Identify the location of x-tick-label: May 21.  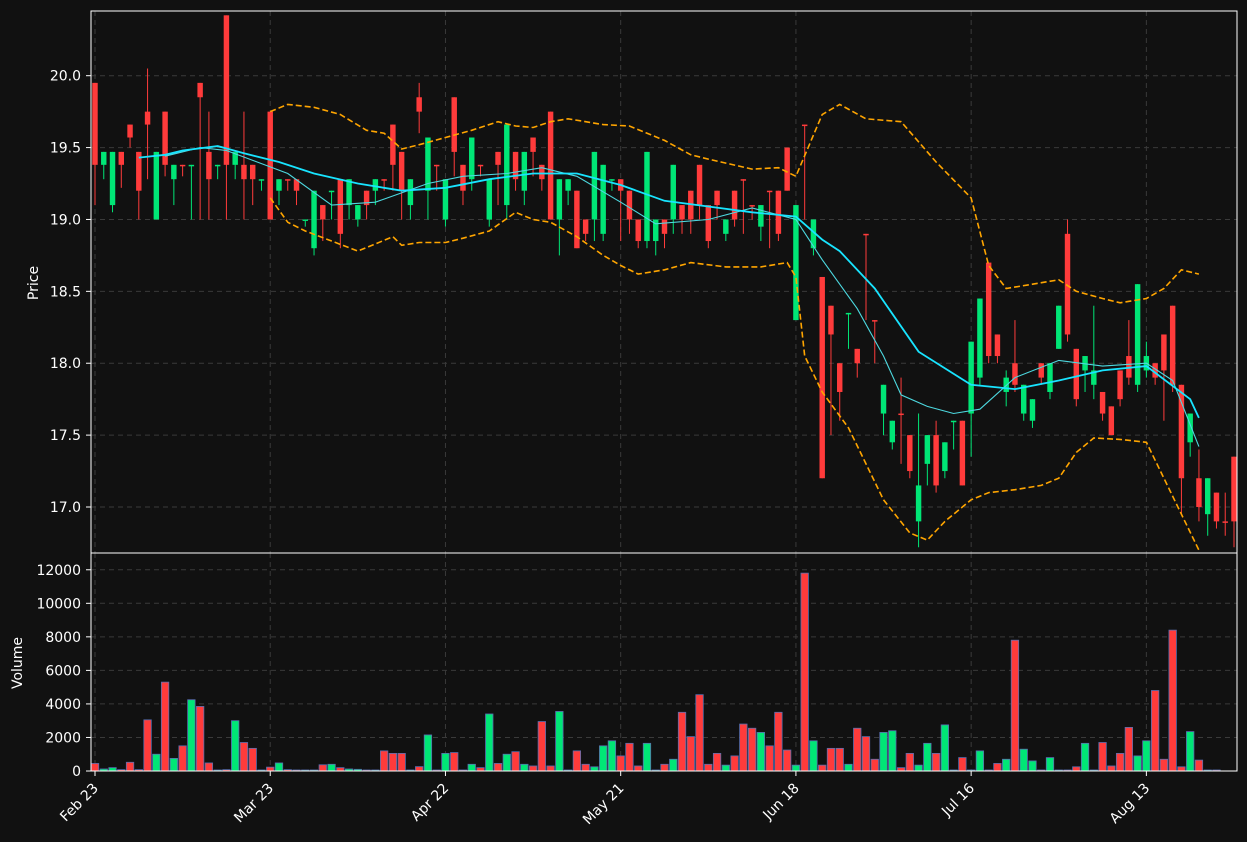
(604, 805).